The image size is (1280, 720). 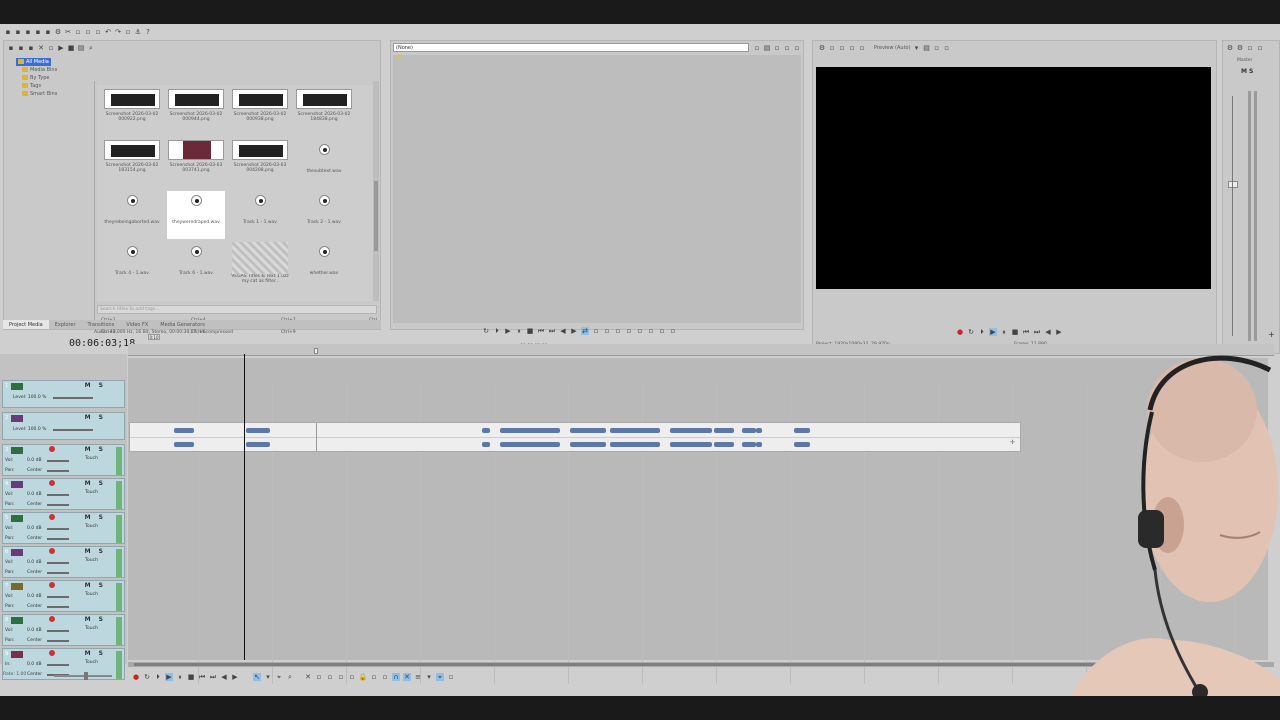 I want to click on previous-frame-icon: ◀, so click(x=1048, y=332).